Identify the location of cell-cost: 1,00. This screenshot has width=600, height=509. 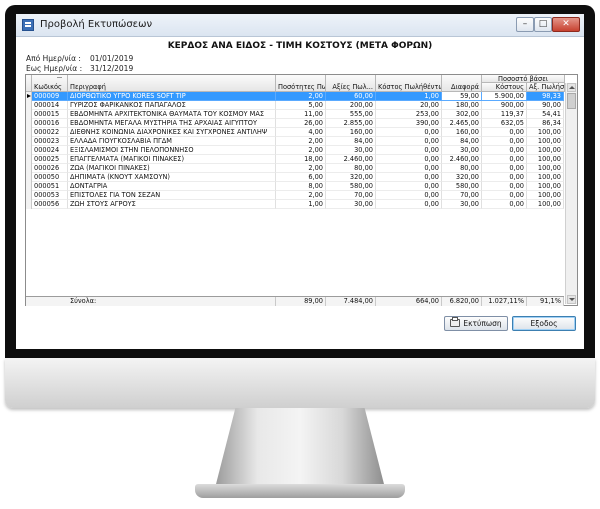
(409, 96).